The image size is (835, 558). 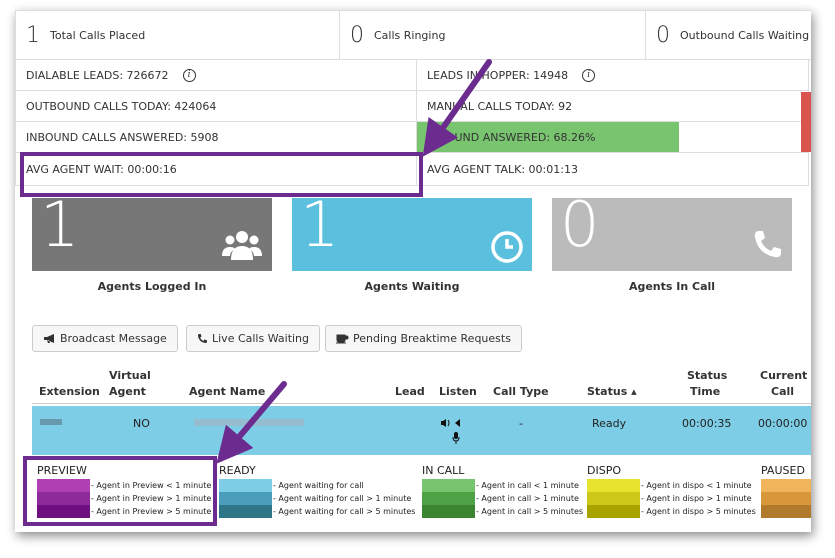 I want to click on arrow-to-preview-legend, so click(x=251, y=422).